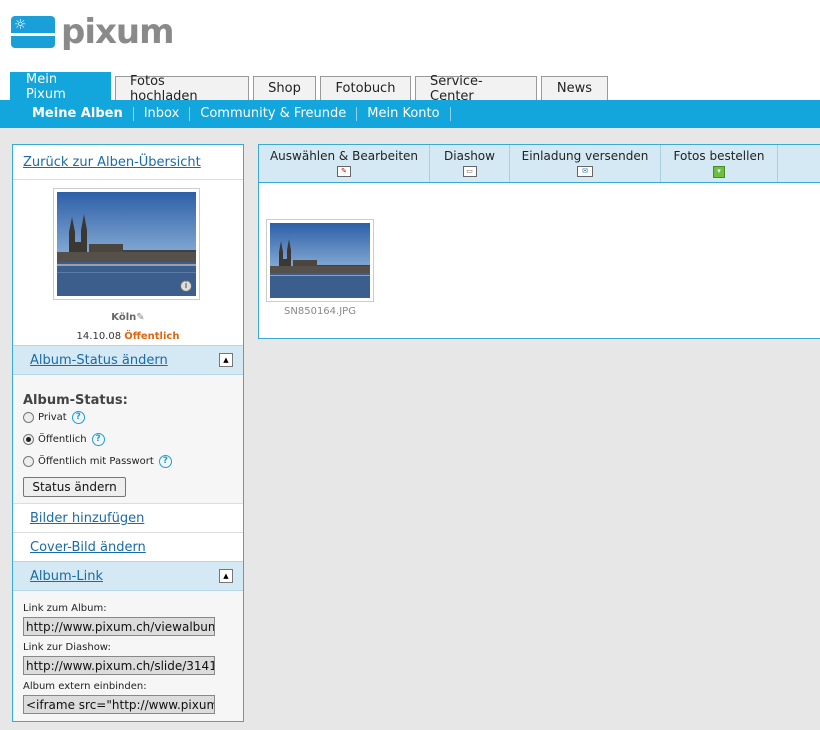  I want to click on change-cover-row: Cover-Bild ändern, so click(128, 546).